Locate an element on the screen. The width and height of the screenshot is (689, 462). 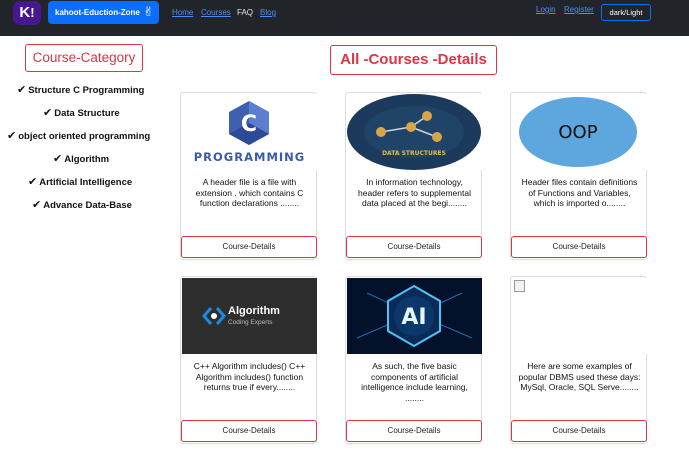
algorithm-image: Algorithm Coding Experts is located at coordinates (249, 316).